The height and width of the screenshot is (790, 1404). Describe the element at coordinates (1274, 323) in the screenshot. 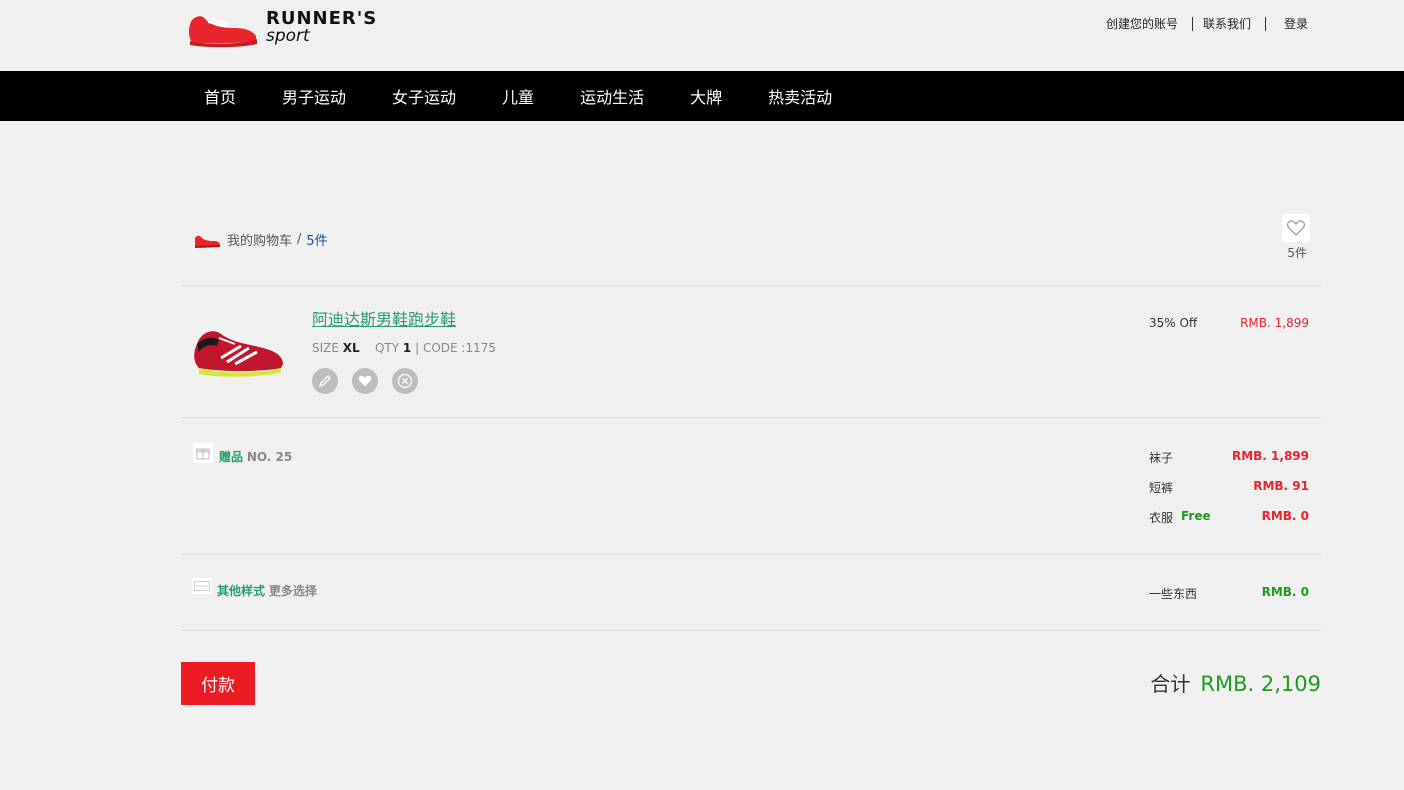

I see `product-price: RMB. 1,899` at that location.